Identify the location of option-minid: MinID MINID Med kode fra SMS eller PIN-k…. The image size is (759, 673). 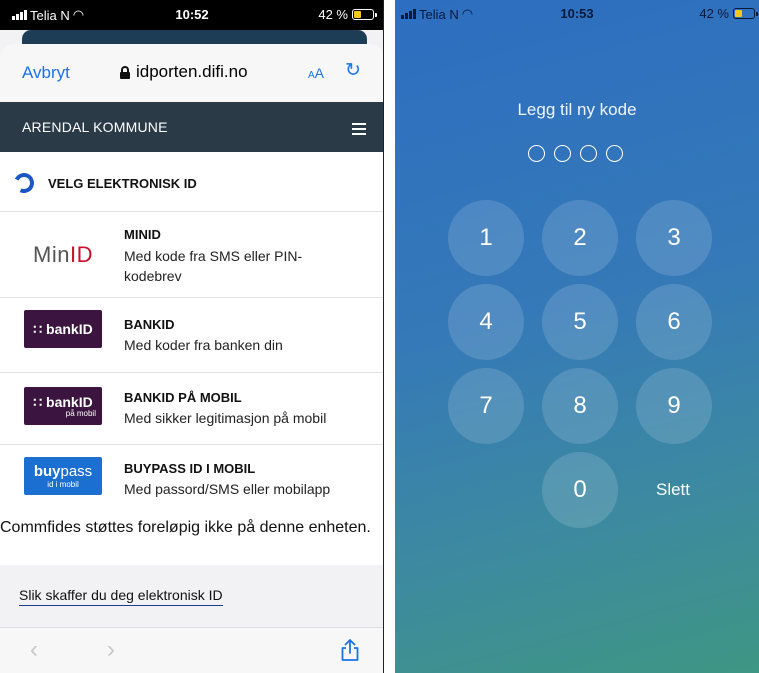
(191, 255).